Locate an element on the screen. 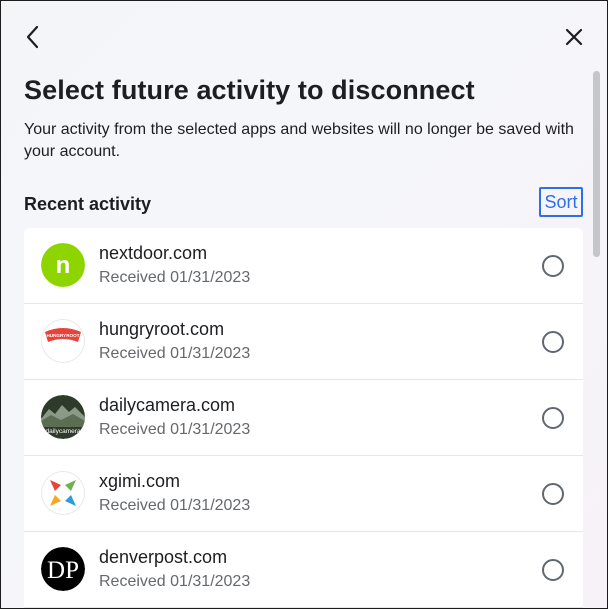 The height and width of the screenshot is (609, 608). activity-site-name: denverpost.com is located at coordinates (163, 557).